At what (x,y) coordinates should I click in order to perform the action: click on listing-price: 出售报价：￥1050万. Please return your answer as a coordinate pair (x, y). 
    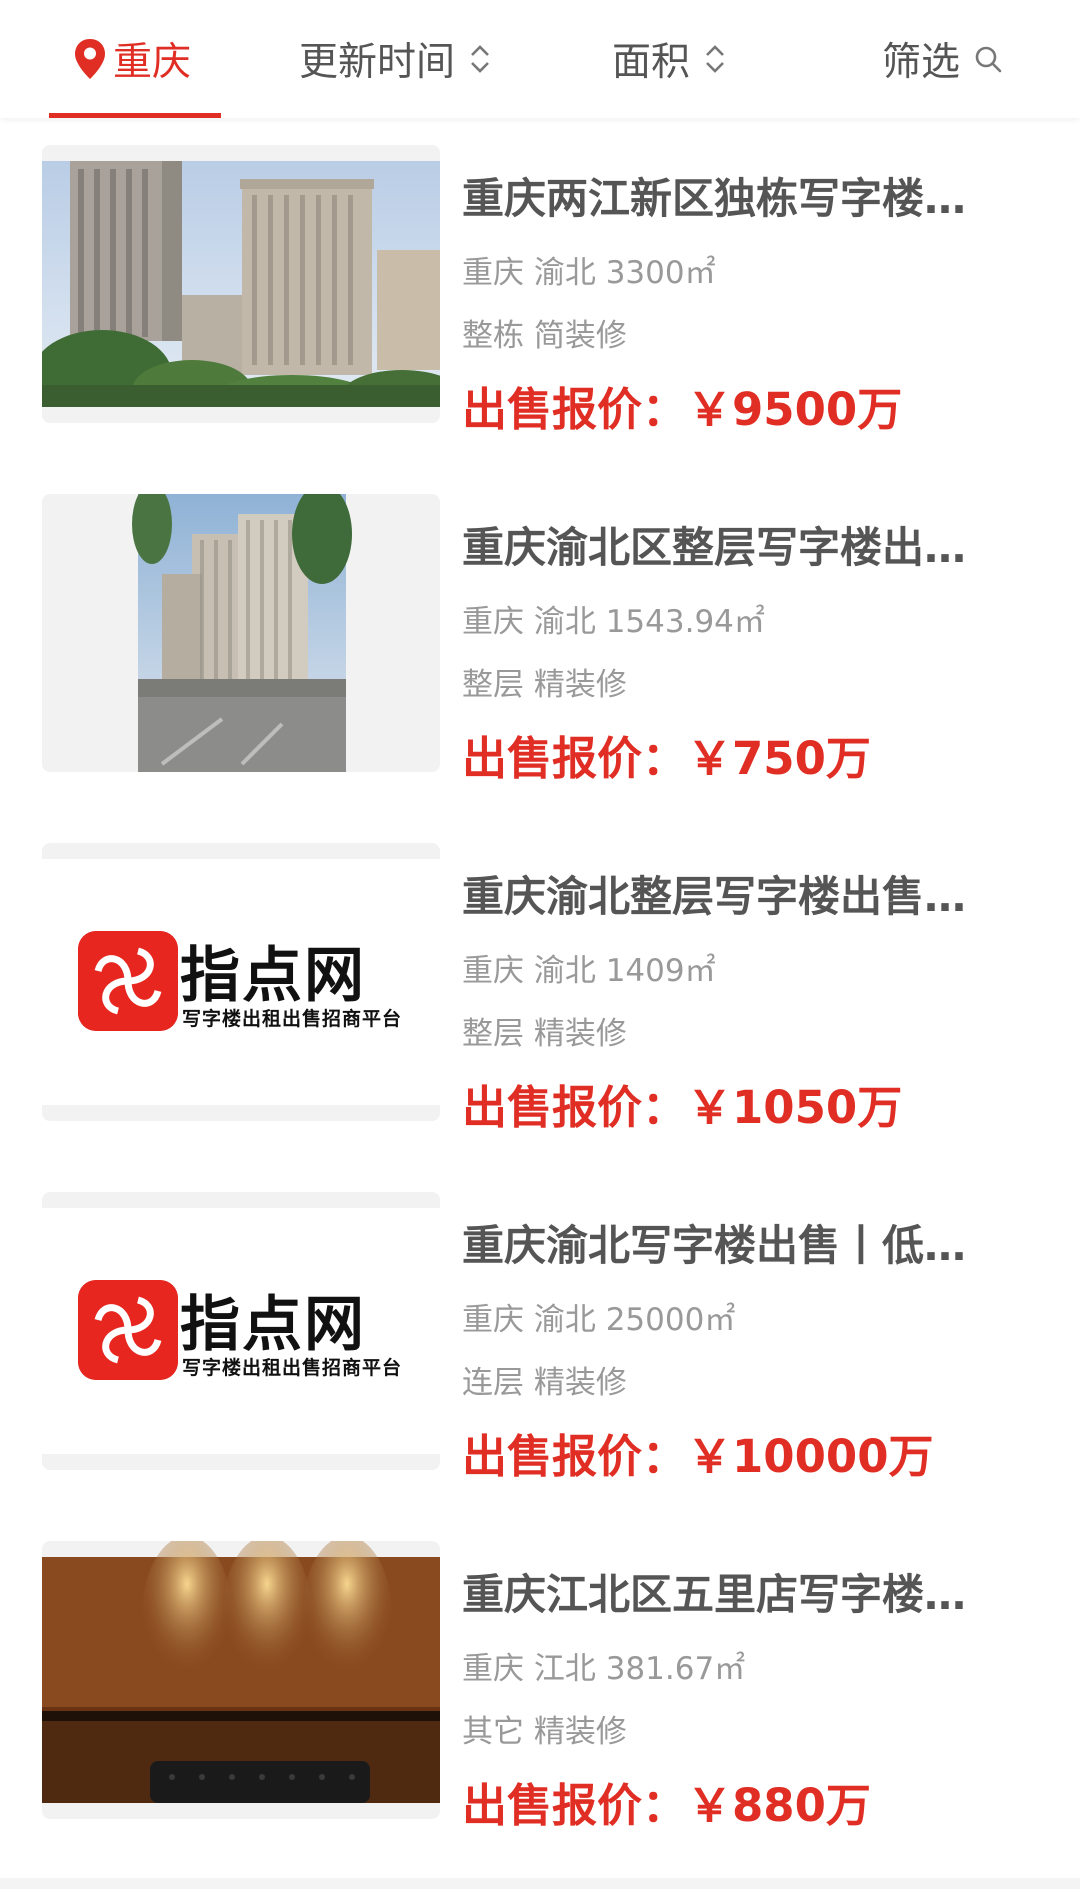
    Looking at the image, I should click on (682, 1107).